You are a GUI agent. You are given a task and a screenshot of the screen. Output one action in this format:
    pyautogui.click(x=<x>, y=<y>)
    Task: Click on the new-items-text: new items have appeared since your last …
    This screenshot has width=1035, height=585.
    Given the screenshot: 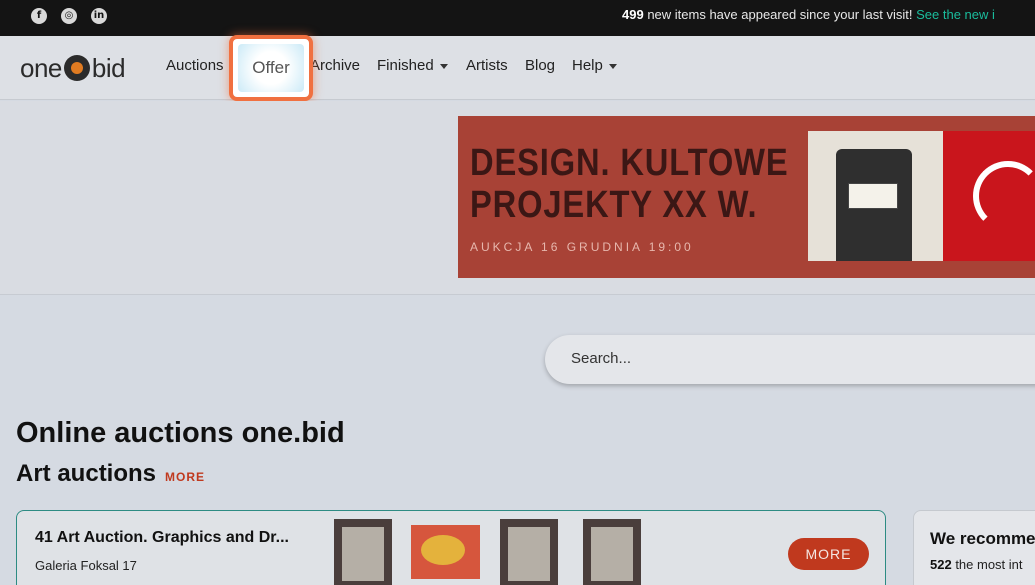 What is the action you would take?
    pyautogui.click(x=780, y=14)
    